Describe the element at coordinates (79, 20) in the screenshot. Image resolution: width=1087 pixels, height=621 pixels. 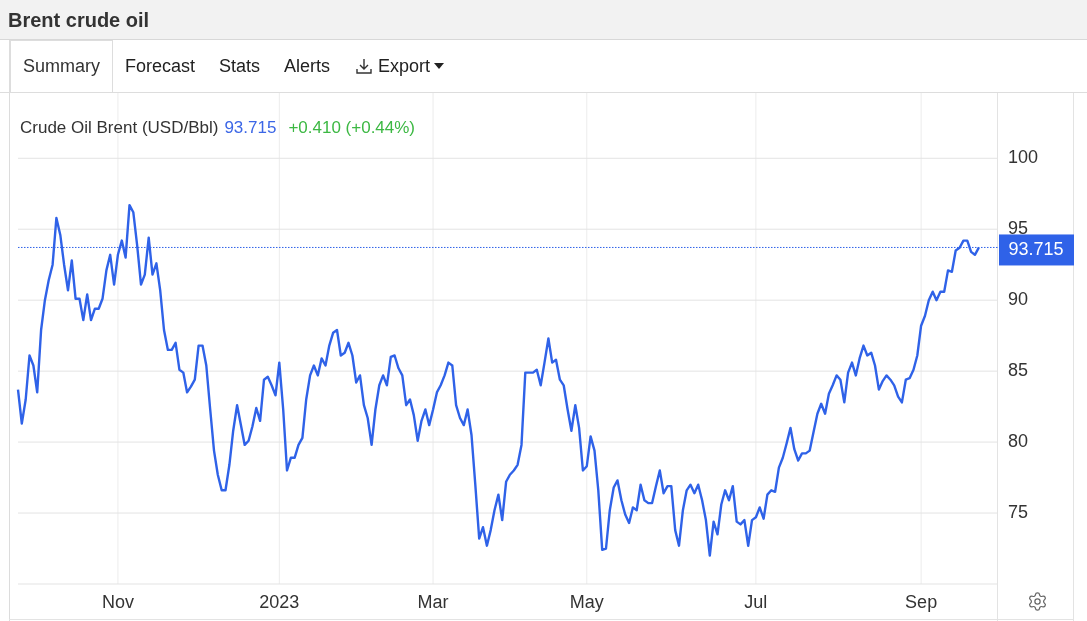
I see `page-title: Brent crude oil` at that location.